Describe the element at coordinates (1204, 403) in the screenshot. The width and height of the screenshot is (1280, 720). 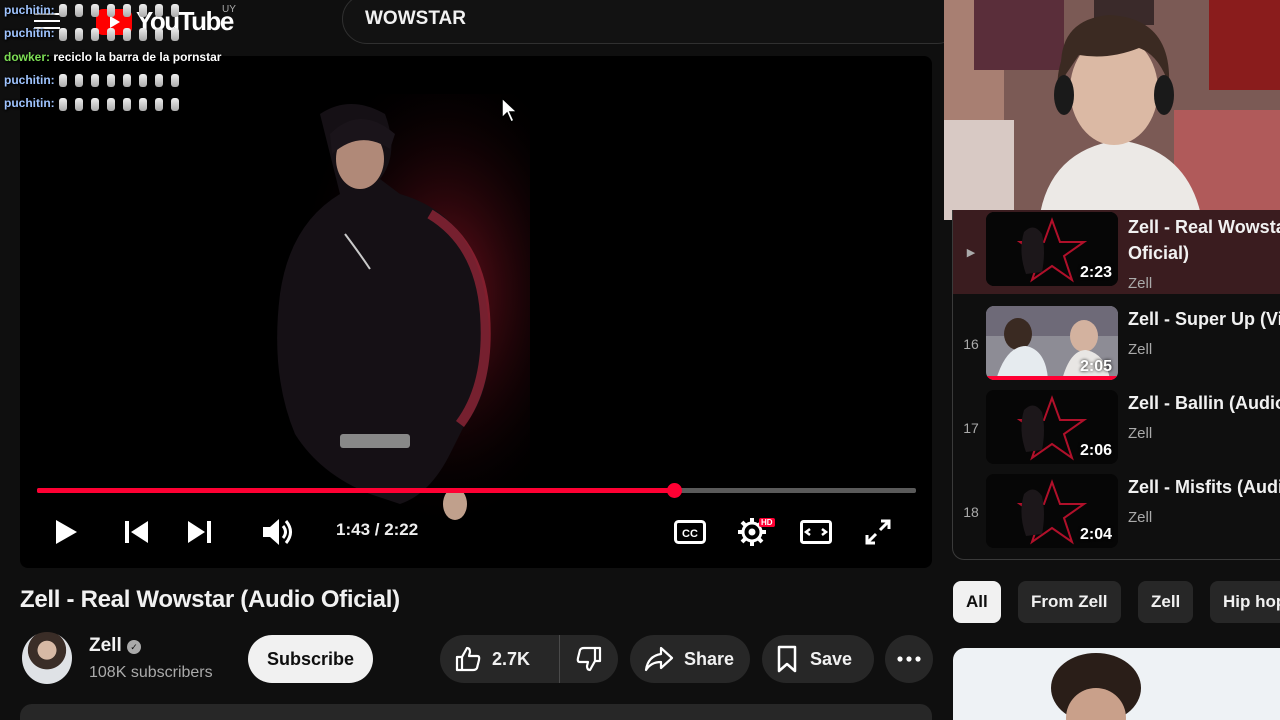
I see `playlist-item-title: Zell - Ballin (Audio` at that location.